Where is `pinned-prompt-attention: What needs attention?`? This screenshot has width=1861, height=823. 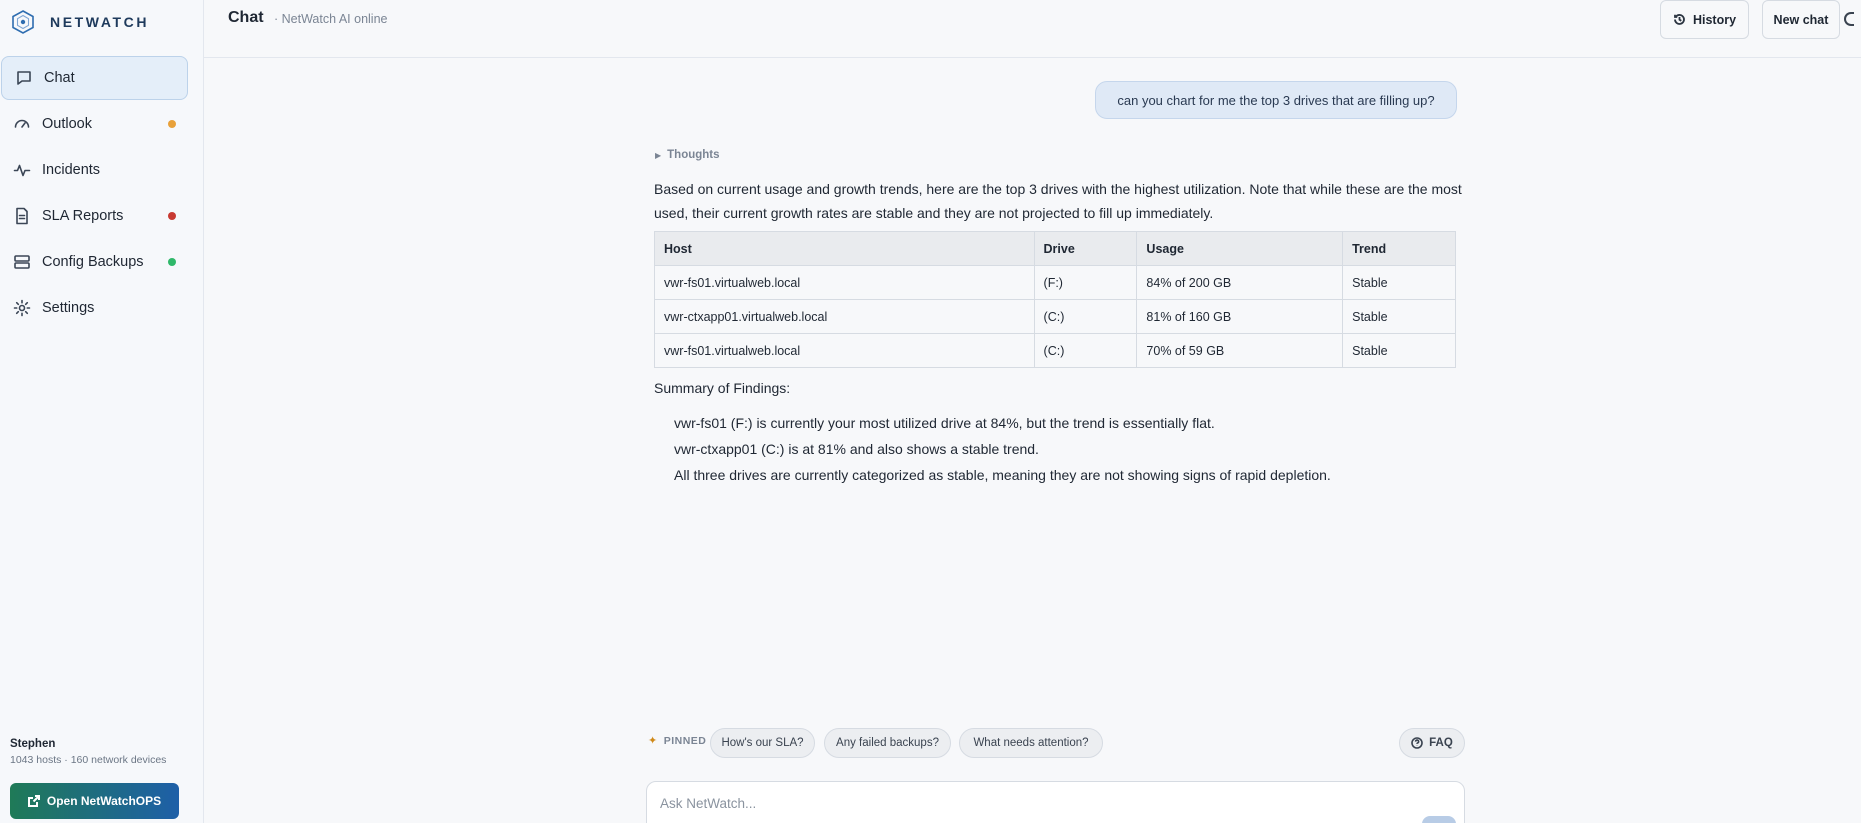 pinned-prompt-attention: What needs attention? is located at coordinates (1031, 743).